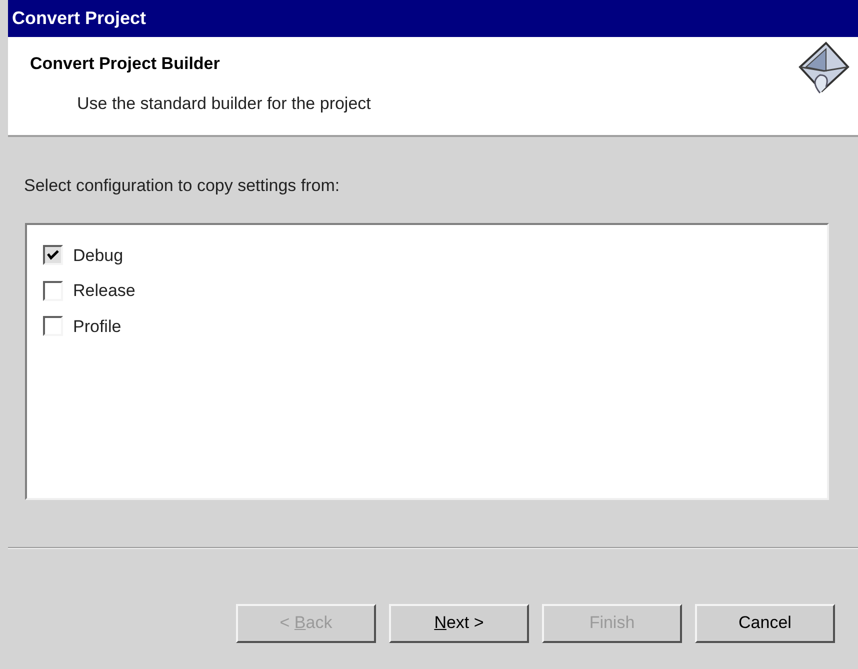  What do you see at coordinates (125, 64) in the screenshot?
I see `page-title: Convert Project Builder` at bounding box center [125, 64].